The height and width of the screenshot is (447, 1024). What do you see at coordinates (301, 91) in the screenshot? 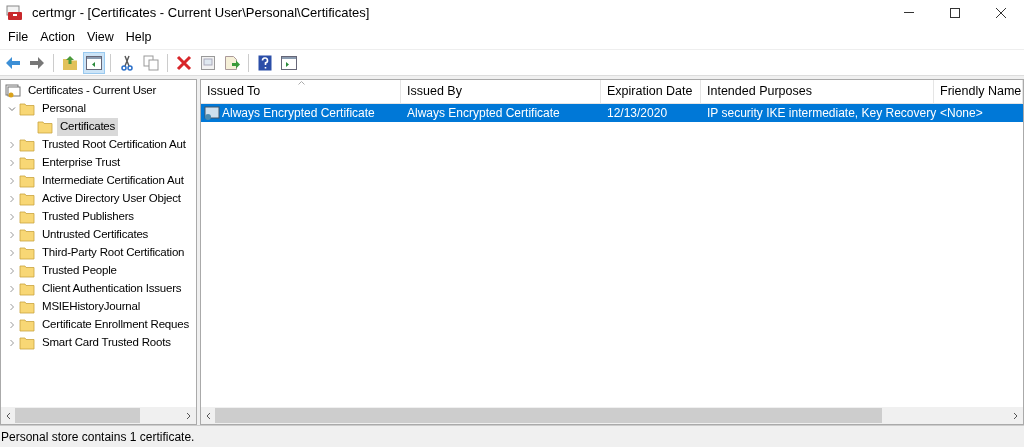
I see `column-header: Issued To` at bounding box center [301, 91].